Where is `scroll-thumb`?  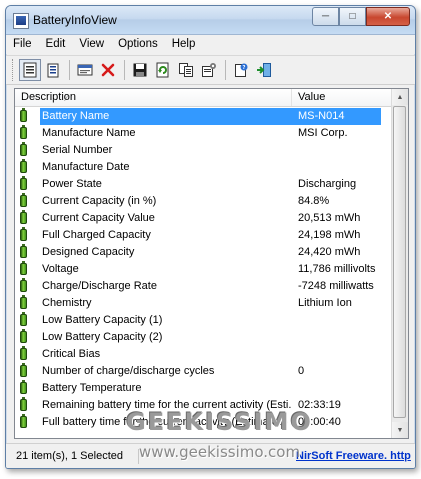
scroll-thumb is located at coordinates (399, 262).